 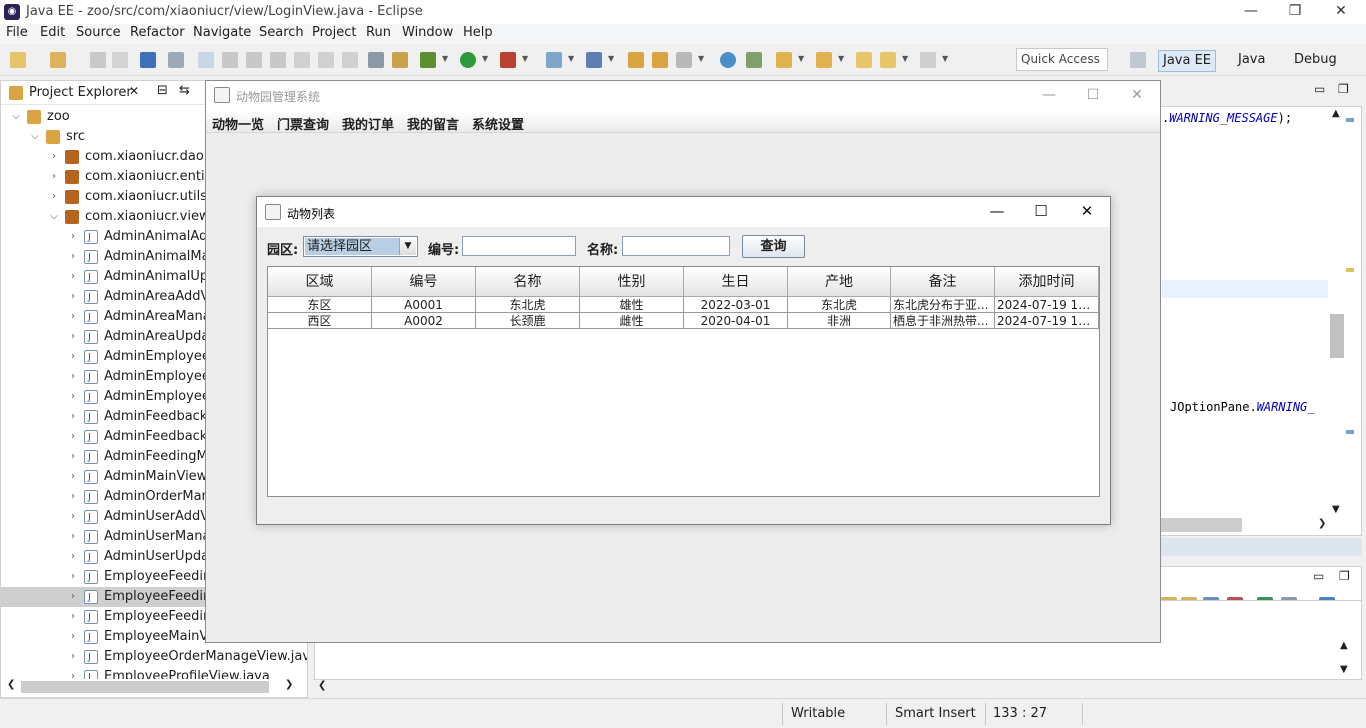 I want to click on project-explorer-hscrollbar: ❮ ❯, so click(x=154, y=686).